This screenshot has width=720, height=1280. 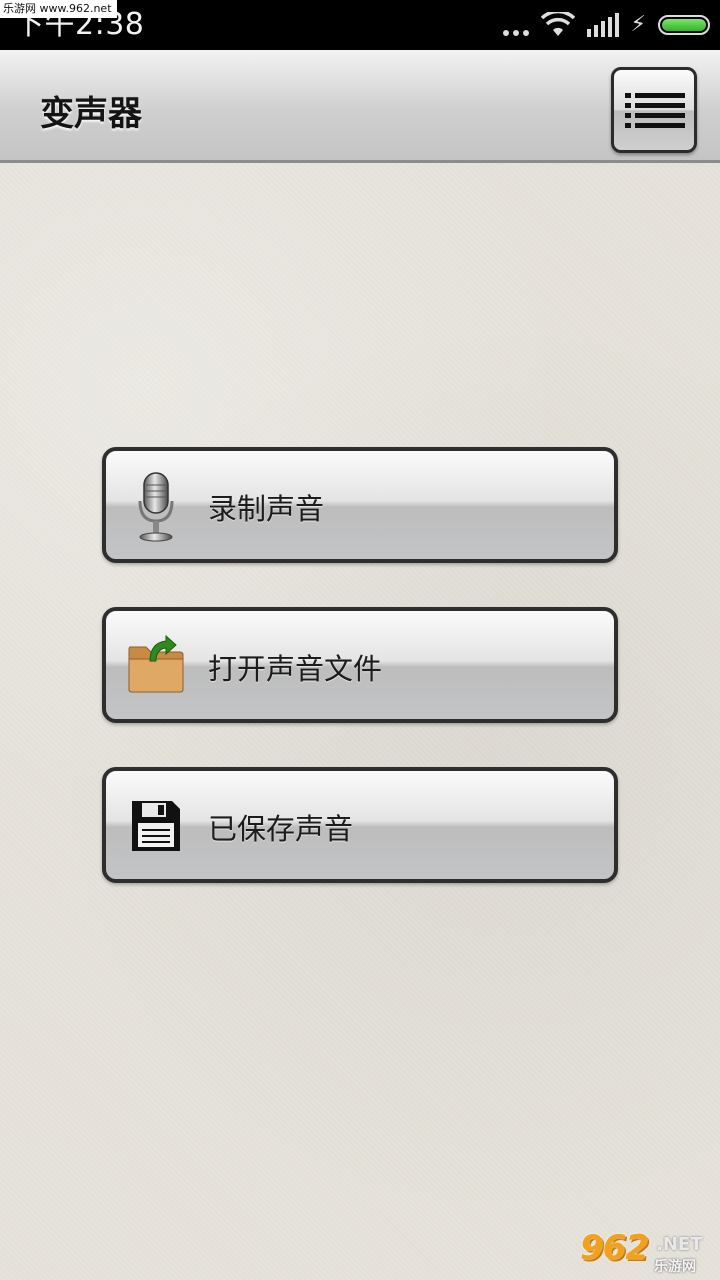 I want to click on folder-open-icon, so click(x=156, y=663).